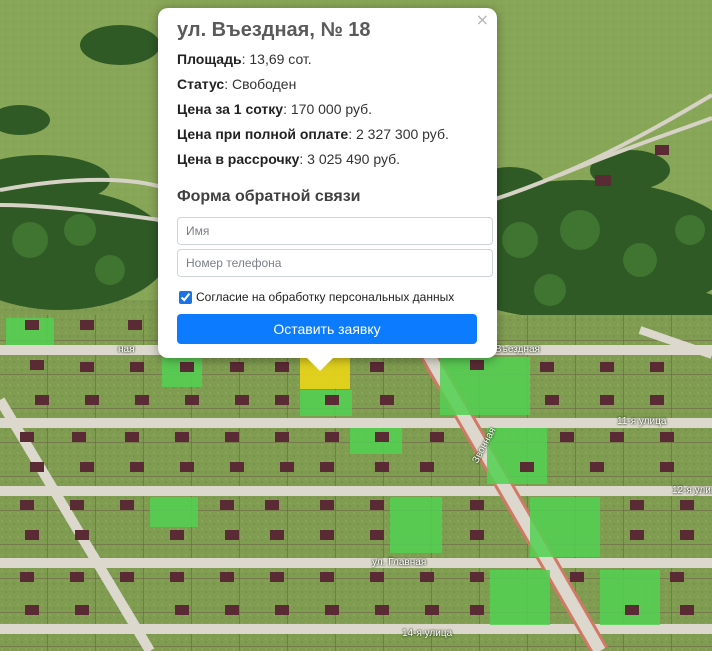 Image resolution: width=712 pixels, height=651 pixels. Describe the element at coordinates (263, 134) in the screenshot. I see `info-full-price-label: Цена при полной оплате` at that location.